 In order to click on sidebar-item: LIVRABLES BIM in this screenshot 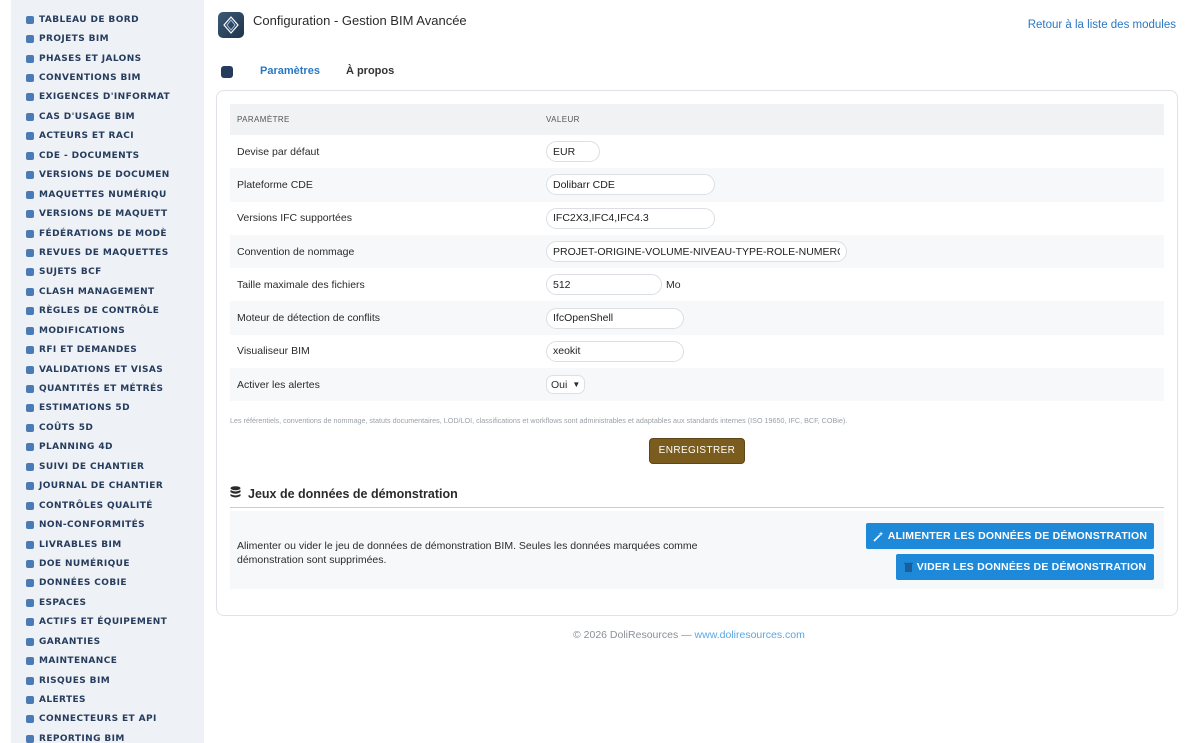, I will do `click(107, 544)`.